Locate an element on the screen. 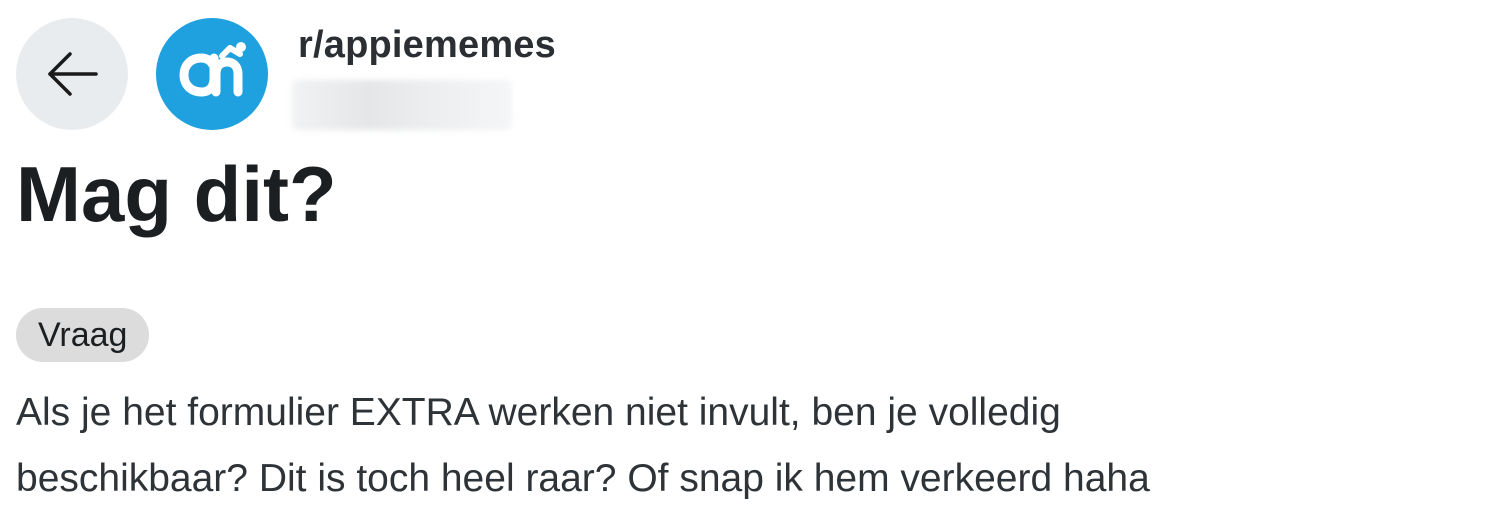 This screenshot has height=512, width=1508. subreddit-name: r/appiememes is located at coordinates (427, 45).